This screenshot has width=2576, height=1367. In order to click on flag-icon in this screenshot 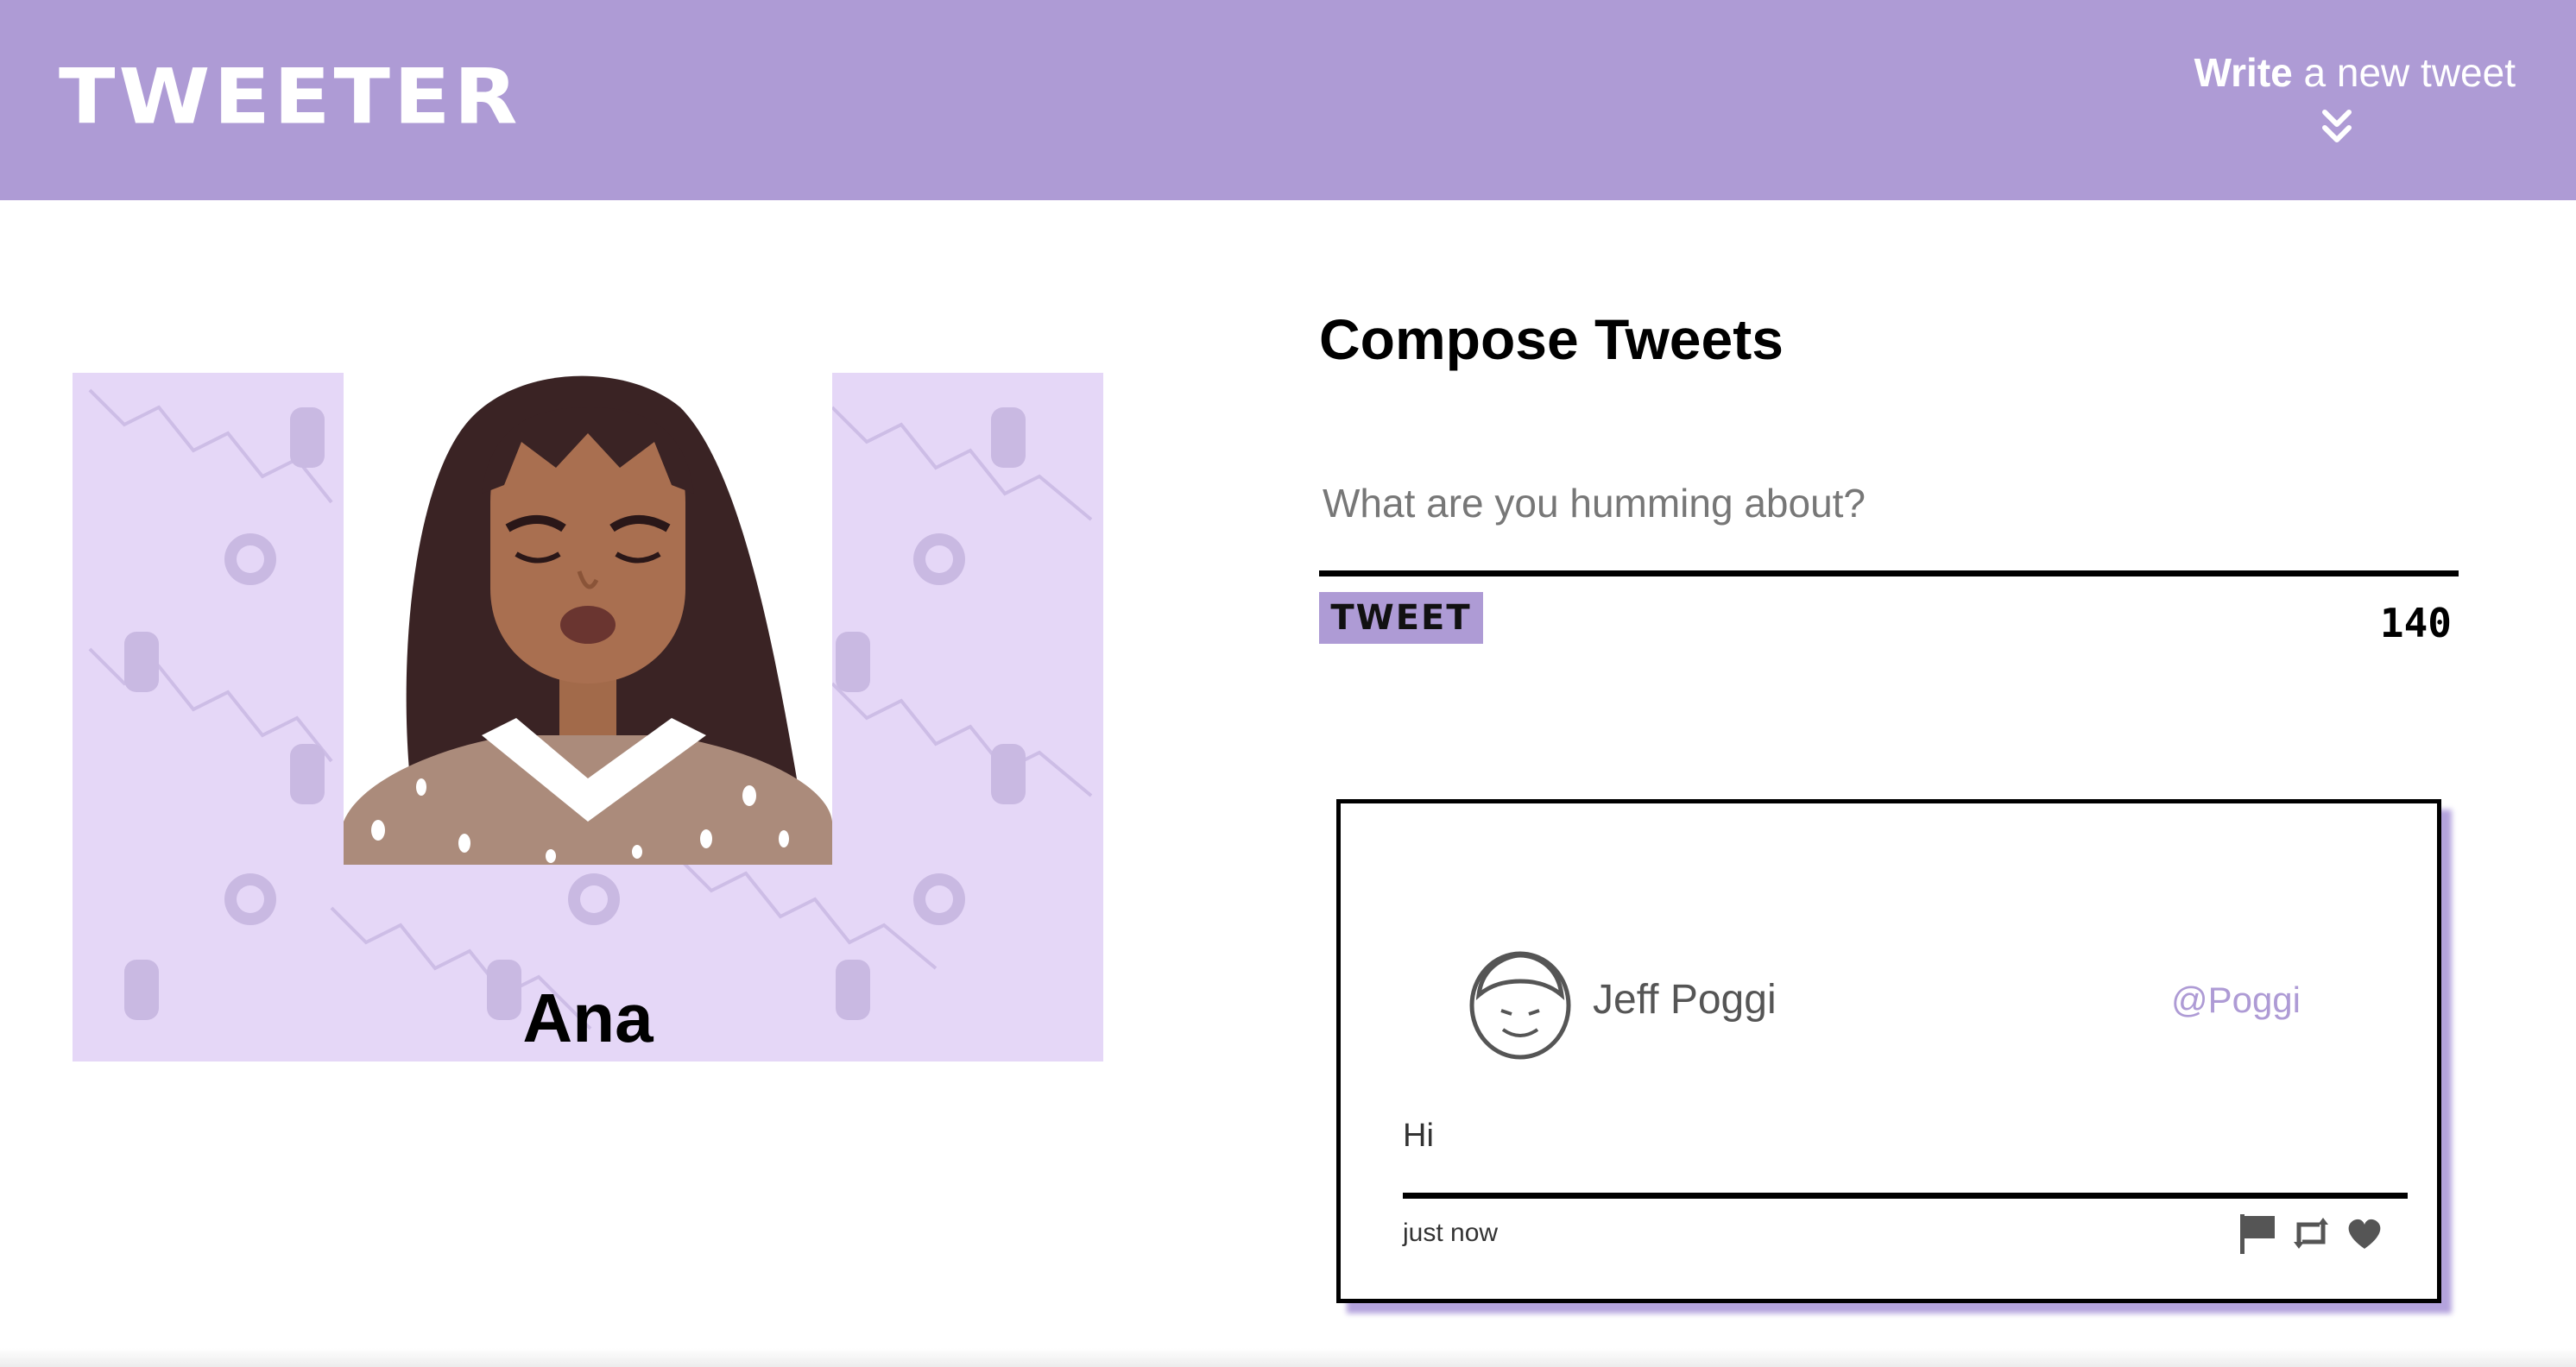, I will do `click(2257, 1233)`.